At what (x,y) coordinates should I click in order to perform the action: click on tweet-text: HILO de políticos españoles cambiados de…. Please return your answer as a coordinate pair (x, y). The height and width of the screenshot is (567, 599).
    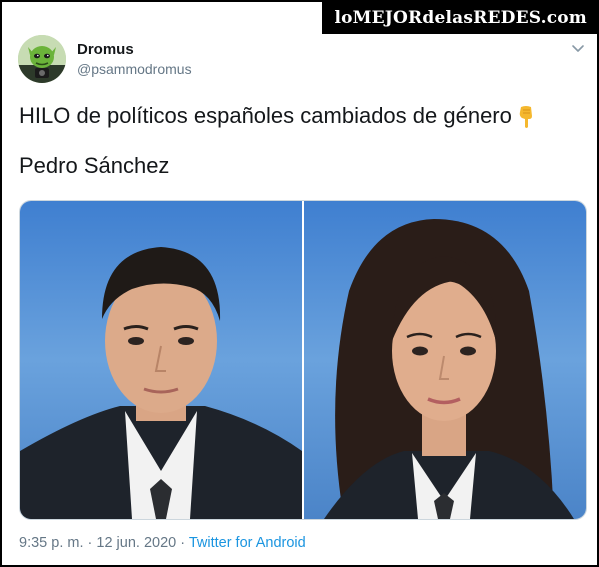
    Looking at the image, I should click on (299, 141).